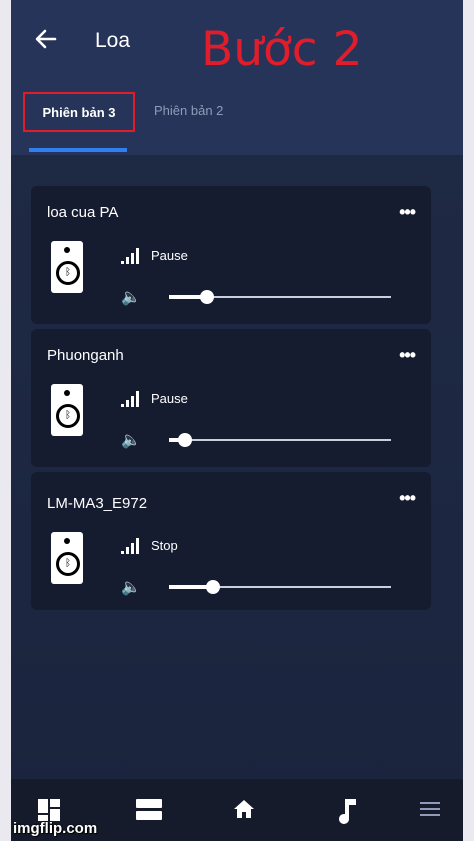  Describe the element at coordinates (78, 150) in the screenshot. I see `active-tab-indicator` at that location.